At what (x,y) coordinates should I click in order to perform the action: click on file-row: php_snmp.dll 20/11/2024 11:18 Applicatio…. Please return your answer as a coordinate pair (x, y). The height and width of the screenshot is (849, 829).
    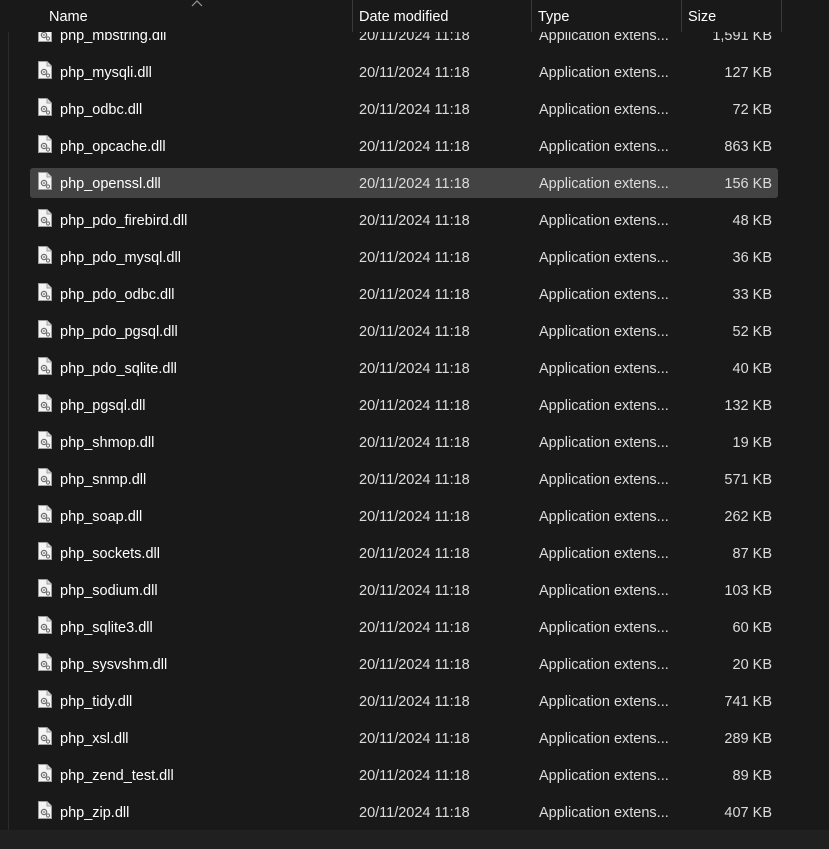
    Looking at the image, I should click on (404, 479).